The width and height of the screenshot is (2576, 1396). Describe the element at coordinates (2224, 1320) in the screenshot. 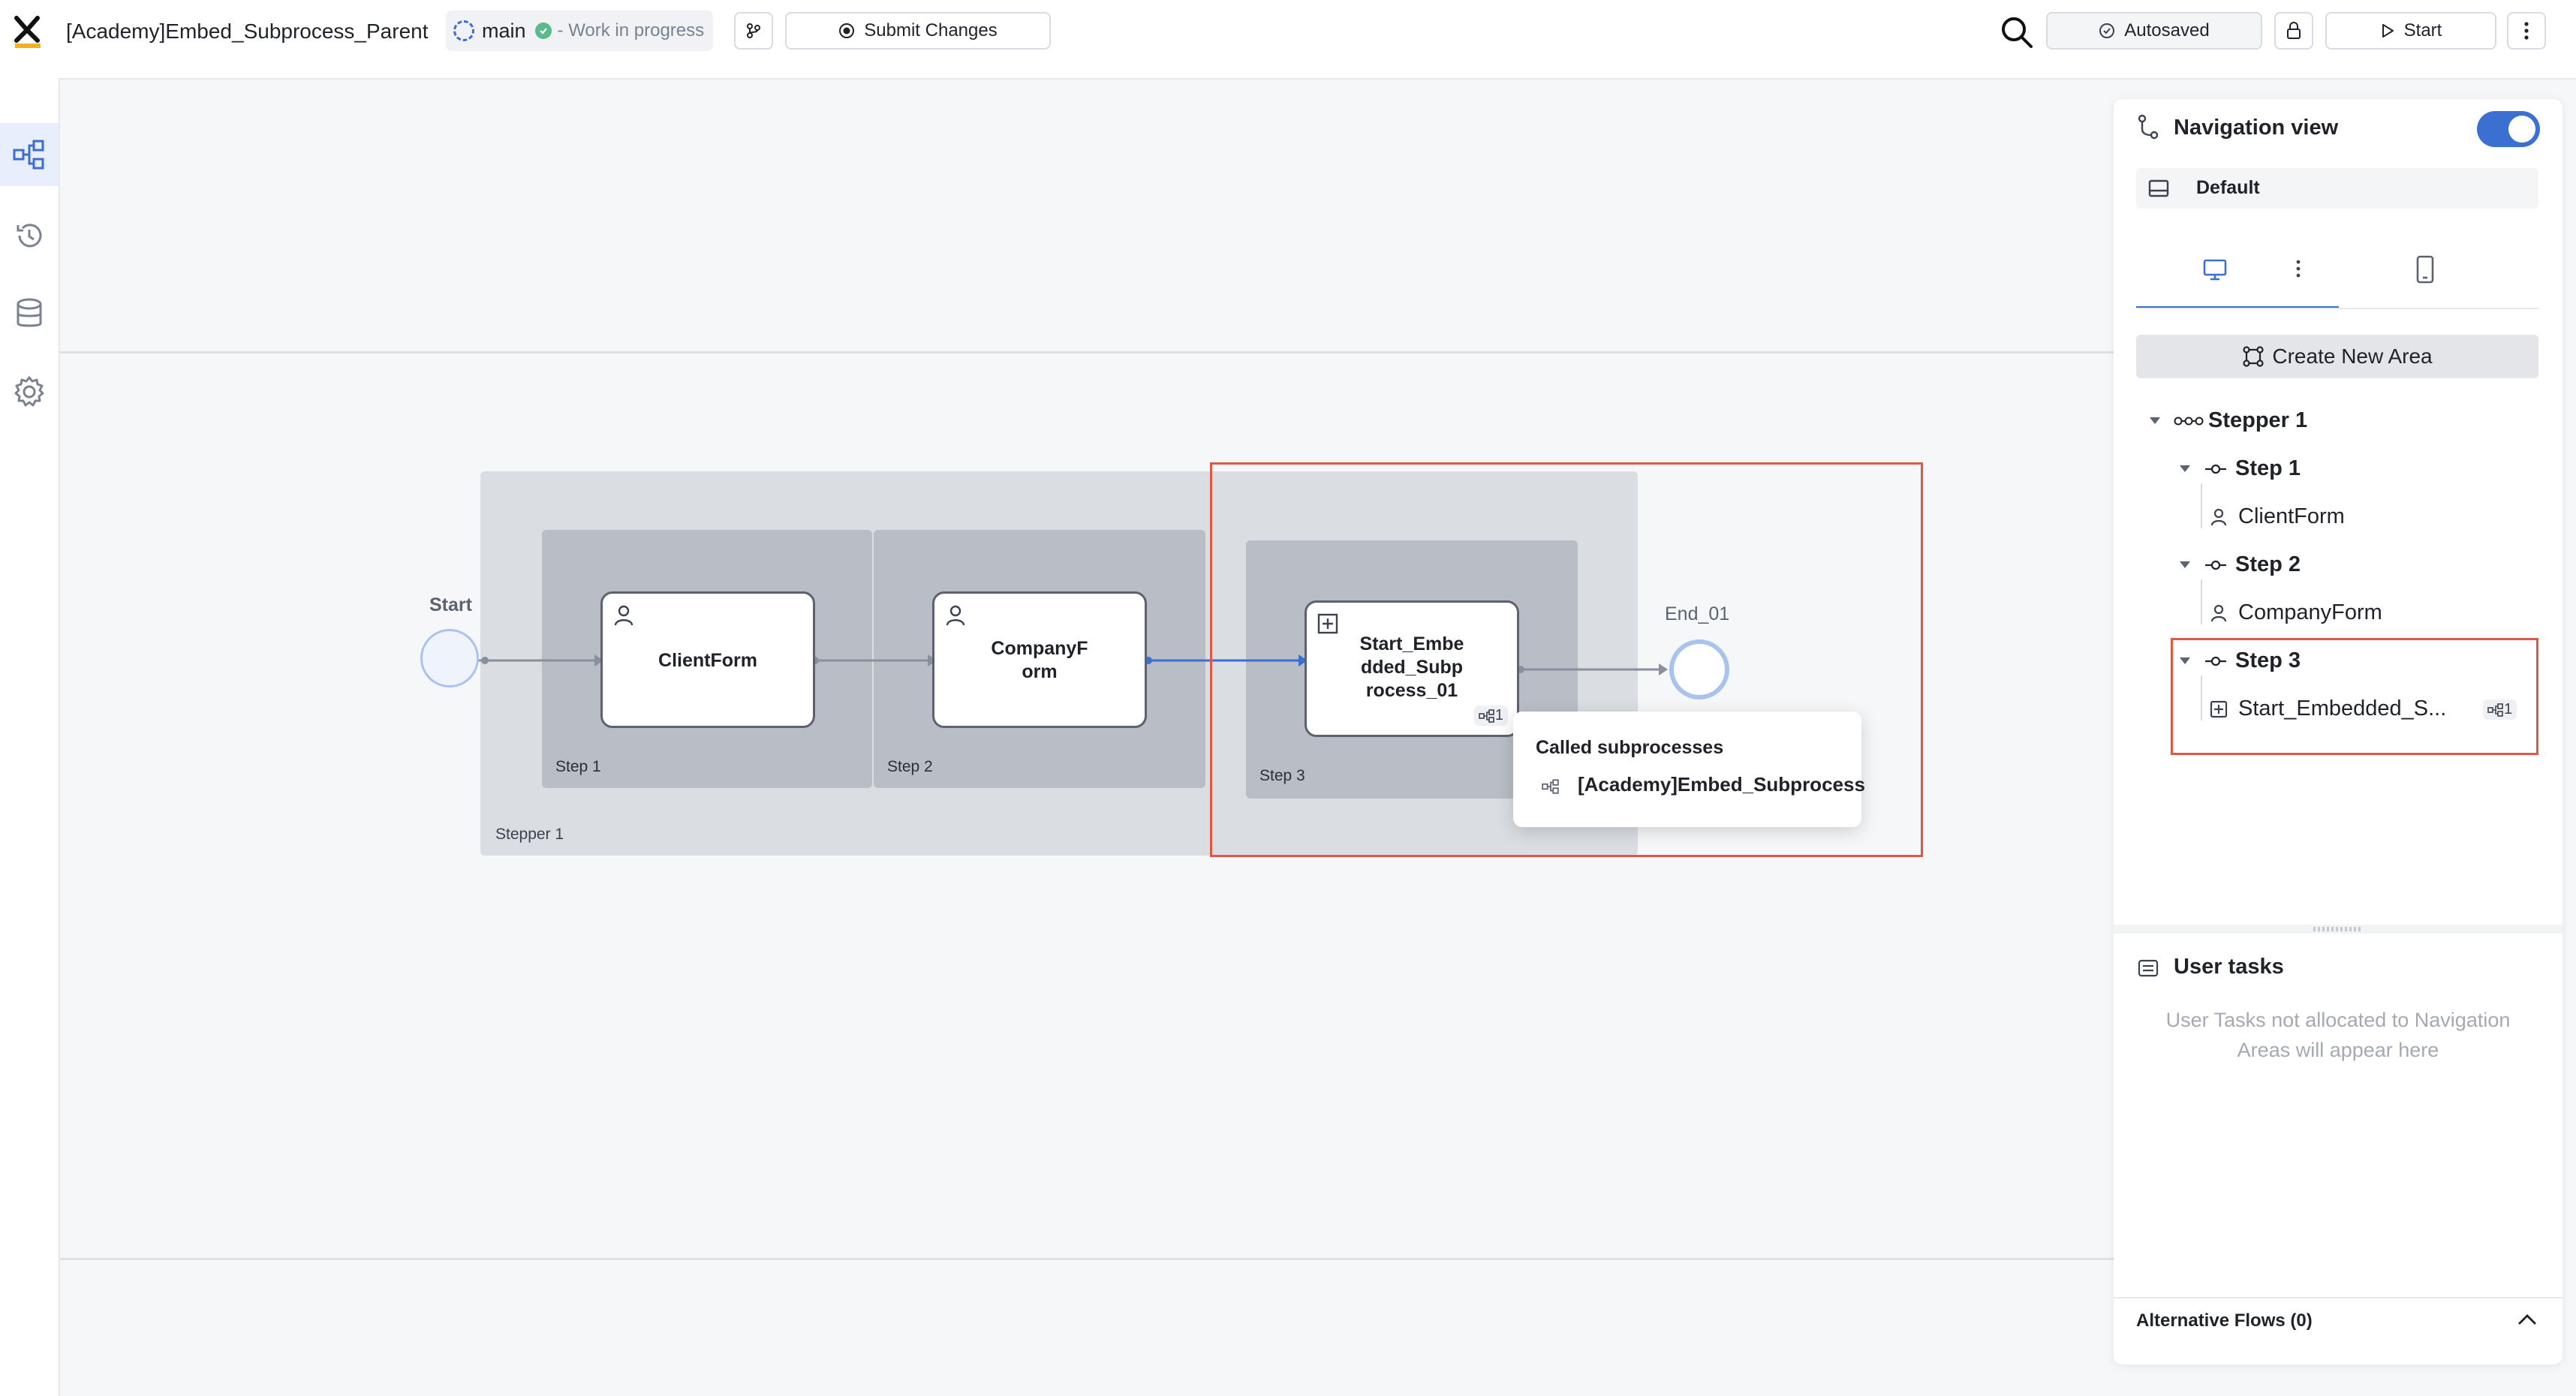

I see `alternative-flows-header: Alternative Flows (0)` at that location.